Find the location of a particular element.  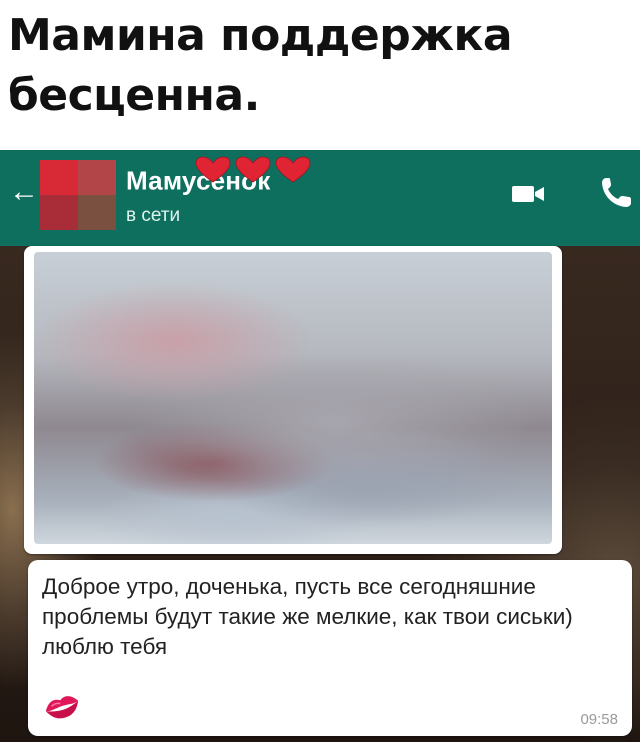

hearts-icon is located at coordinates (253, 169).